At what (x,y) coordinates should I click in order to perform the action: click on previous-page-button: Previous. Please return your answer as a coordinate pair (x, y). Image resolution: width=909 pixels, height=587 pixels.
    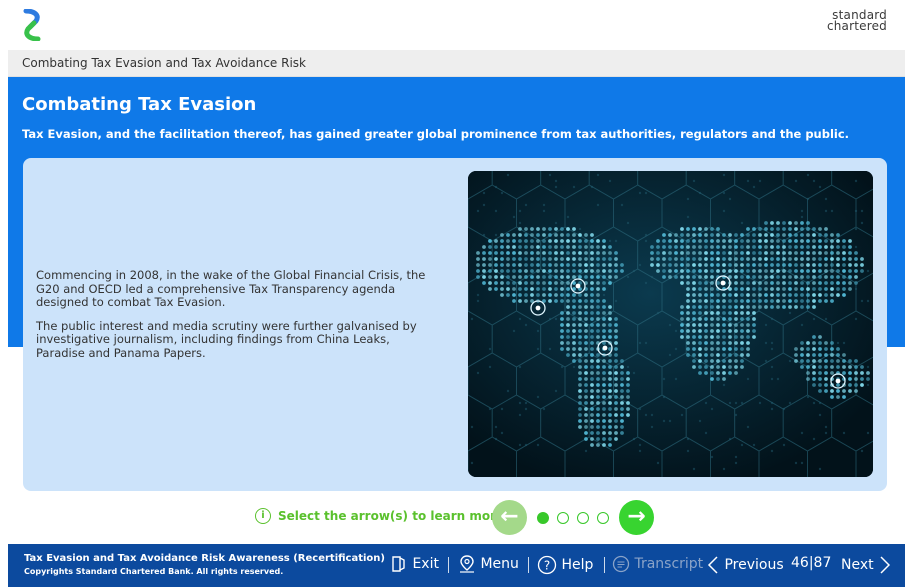
    Looking at the image, I should click on (745, 565).